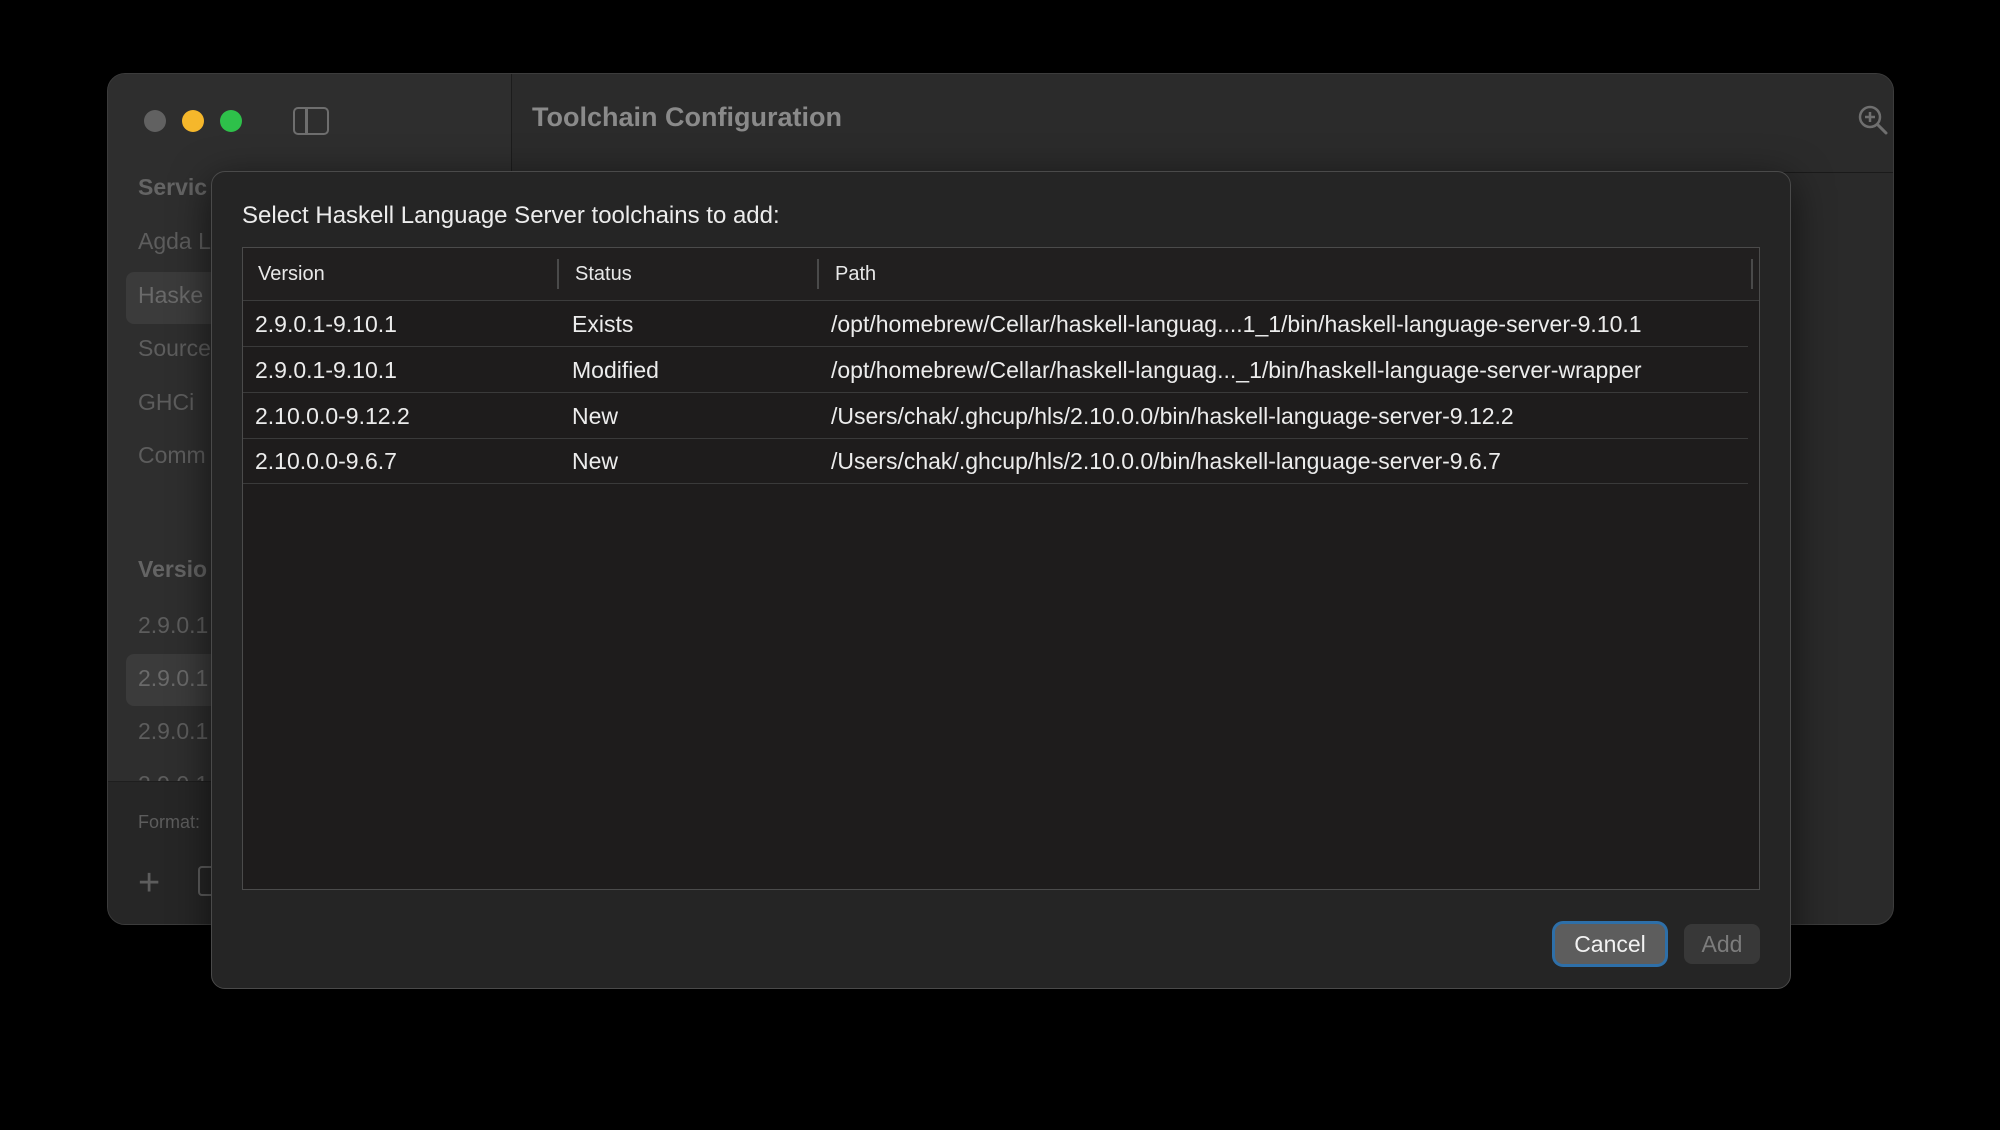  I want to click on cancel-button: Cancel, so click(1610, 944).